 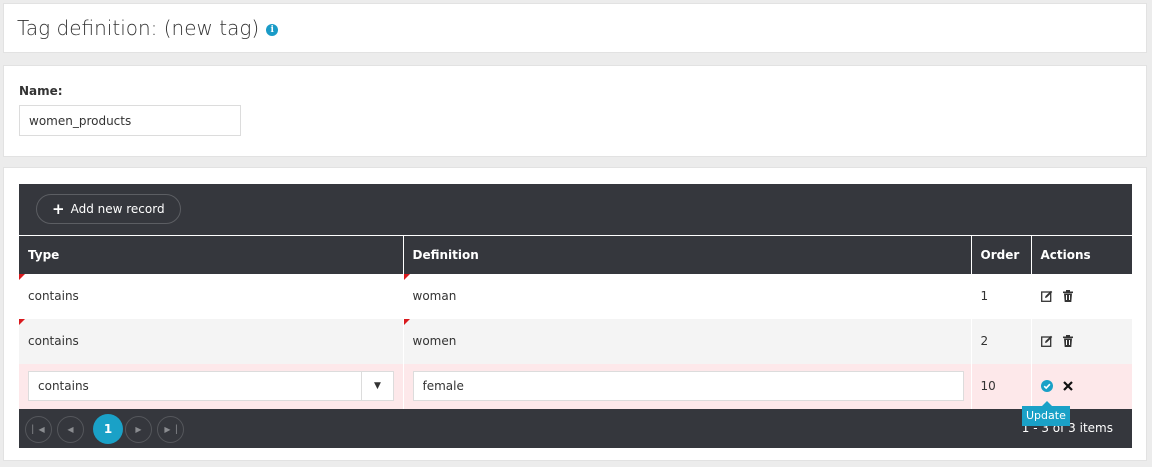 I want to click on page-title-text: Tag definition: (new tag), so click(x=138, y=28).